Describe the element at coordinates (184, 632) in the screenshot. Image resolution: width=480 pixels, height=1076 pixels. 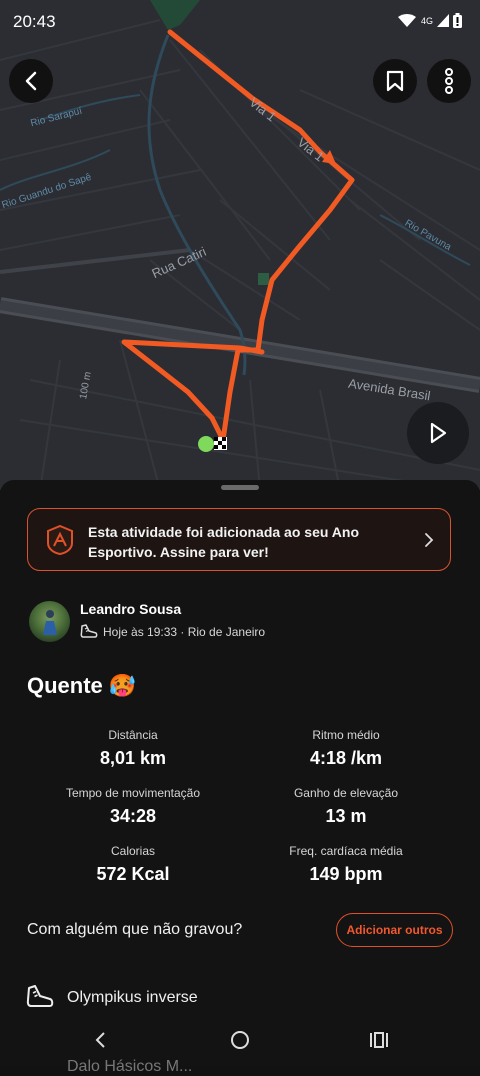
I see `activity-meta: Hoje às 19:33 · Rio de Janeiro` at that location.